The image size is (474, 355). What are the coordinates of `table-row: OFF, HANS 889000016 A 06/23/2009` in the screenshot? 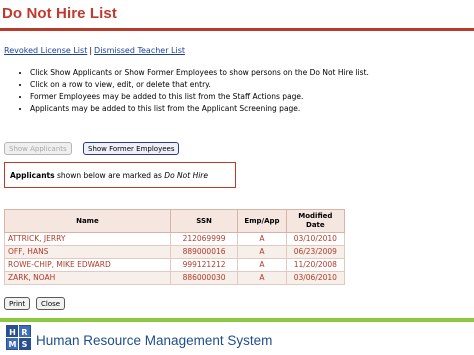 It's located at (175, 252).